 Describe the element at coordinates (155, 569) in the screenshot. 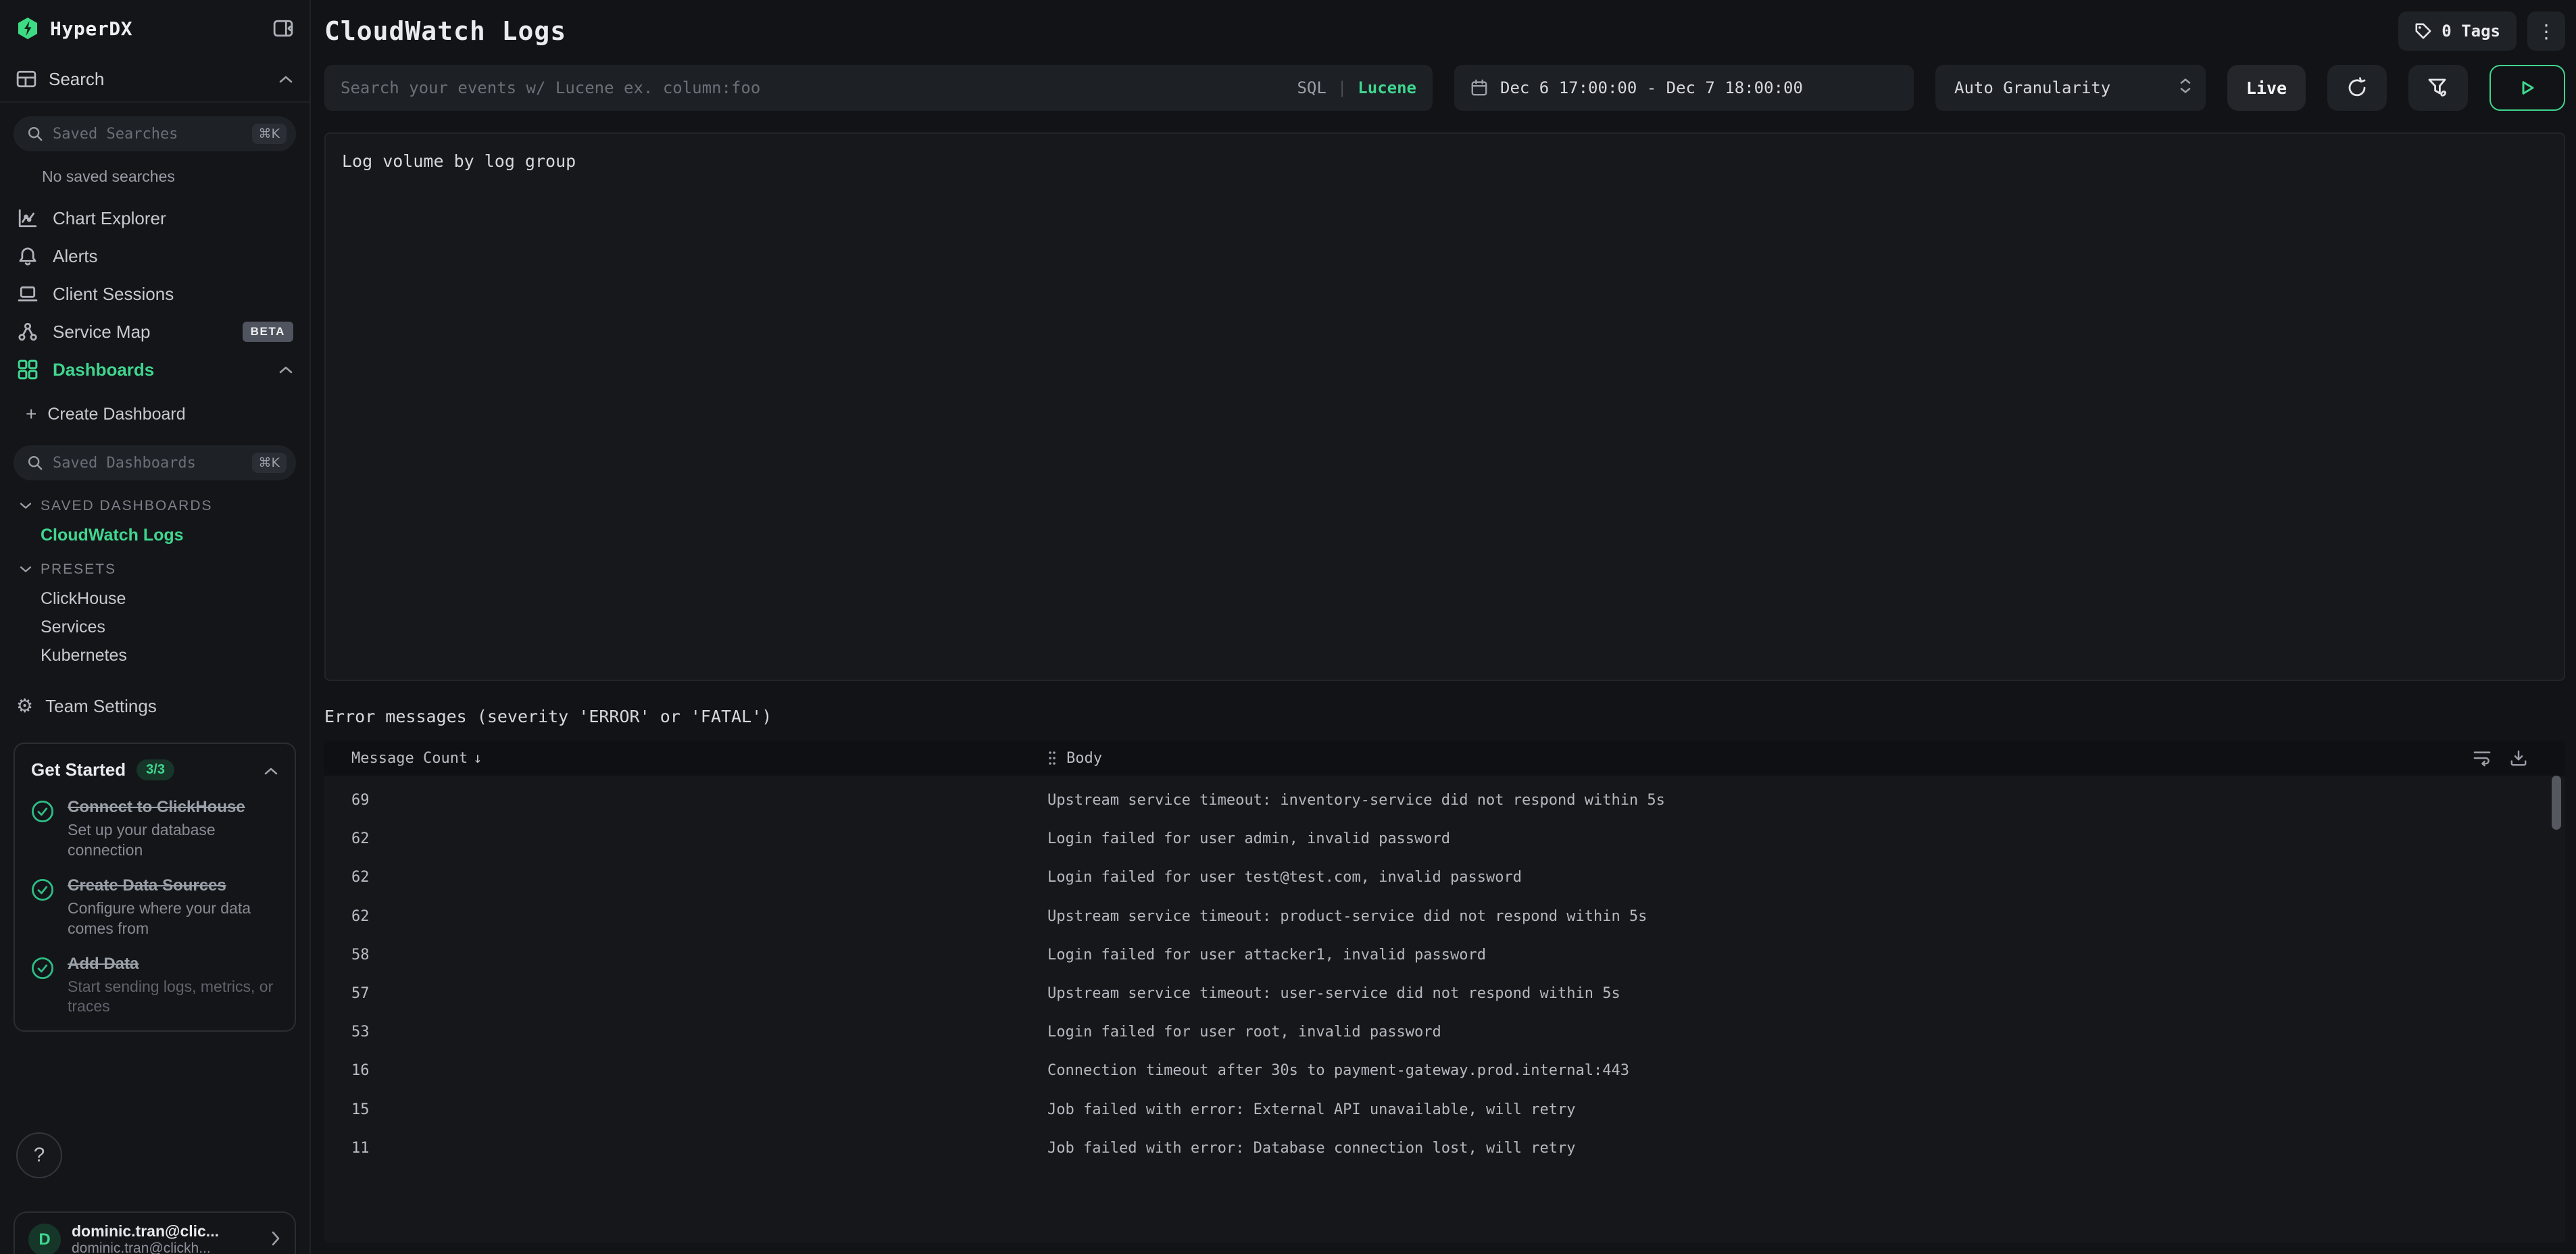

I see `group-presets: PRESETS` at that location.